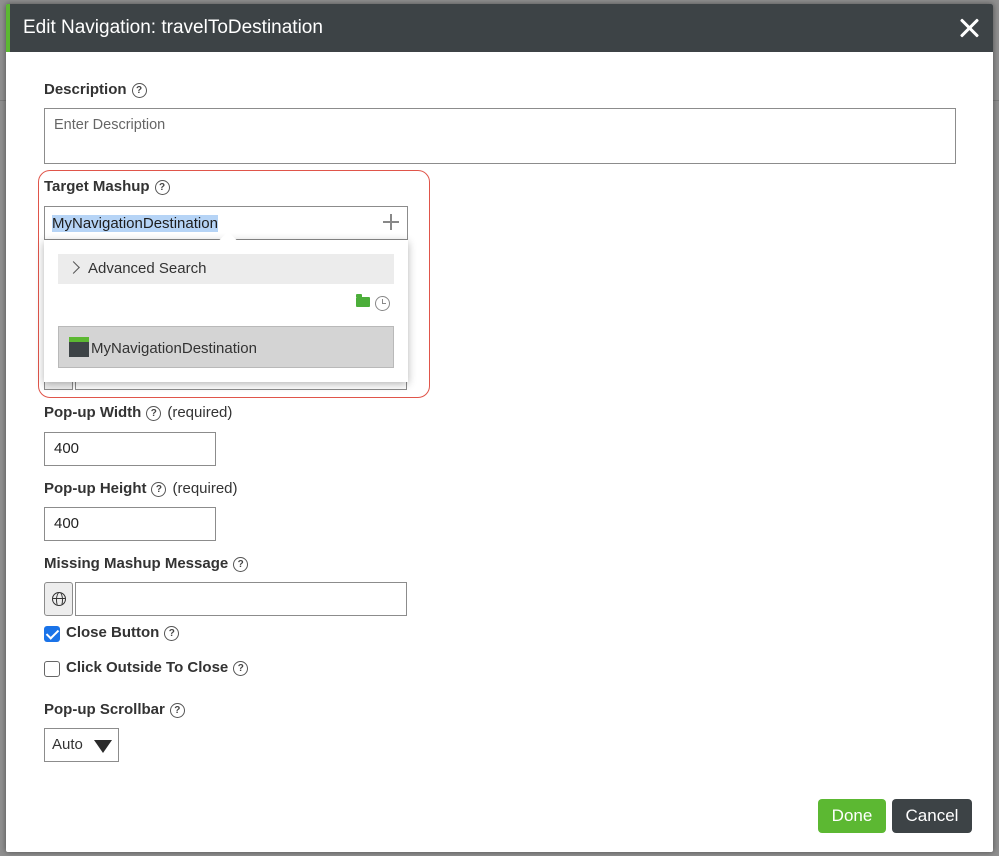  Describe the element at coordinates (382, 303) in the screenshot. I see `clock-icon` at that location.